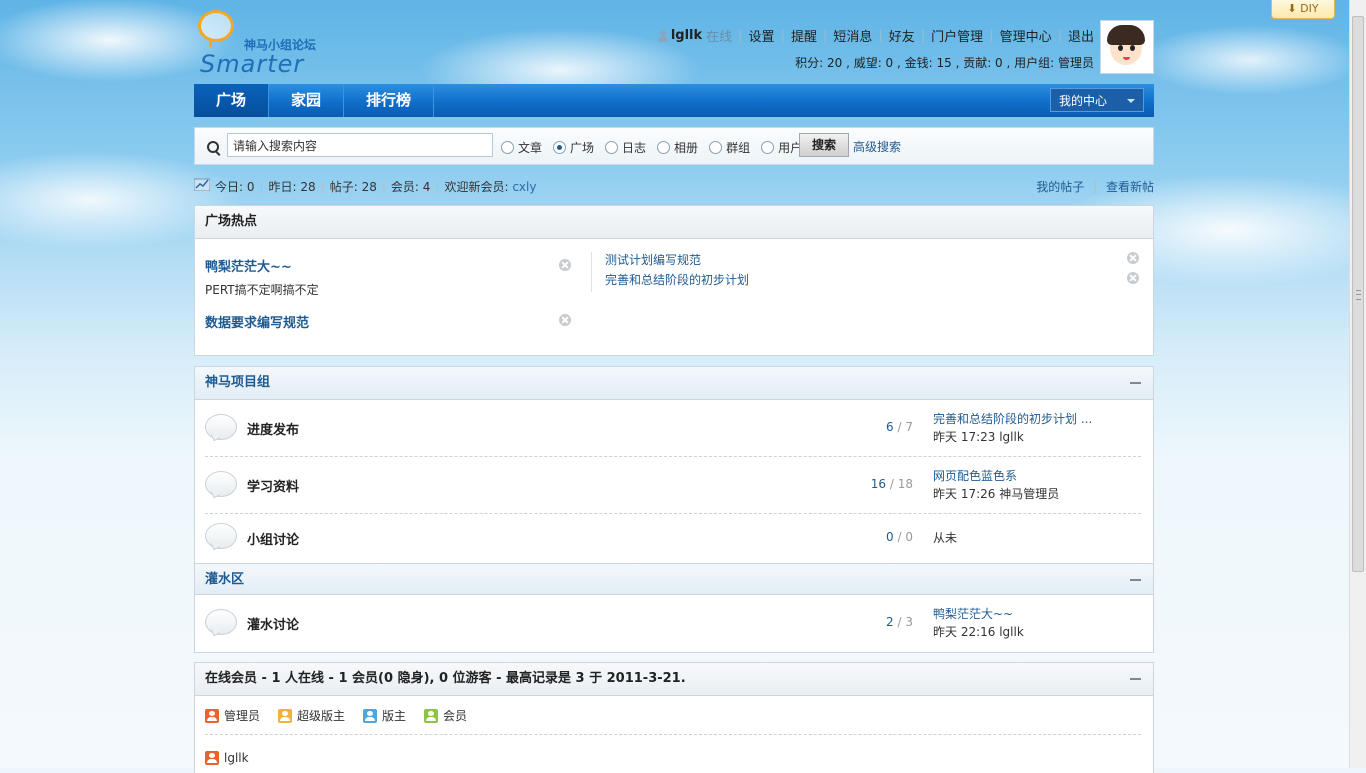  I want to click on search-input, so click(360, 145).